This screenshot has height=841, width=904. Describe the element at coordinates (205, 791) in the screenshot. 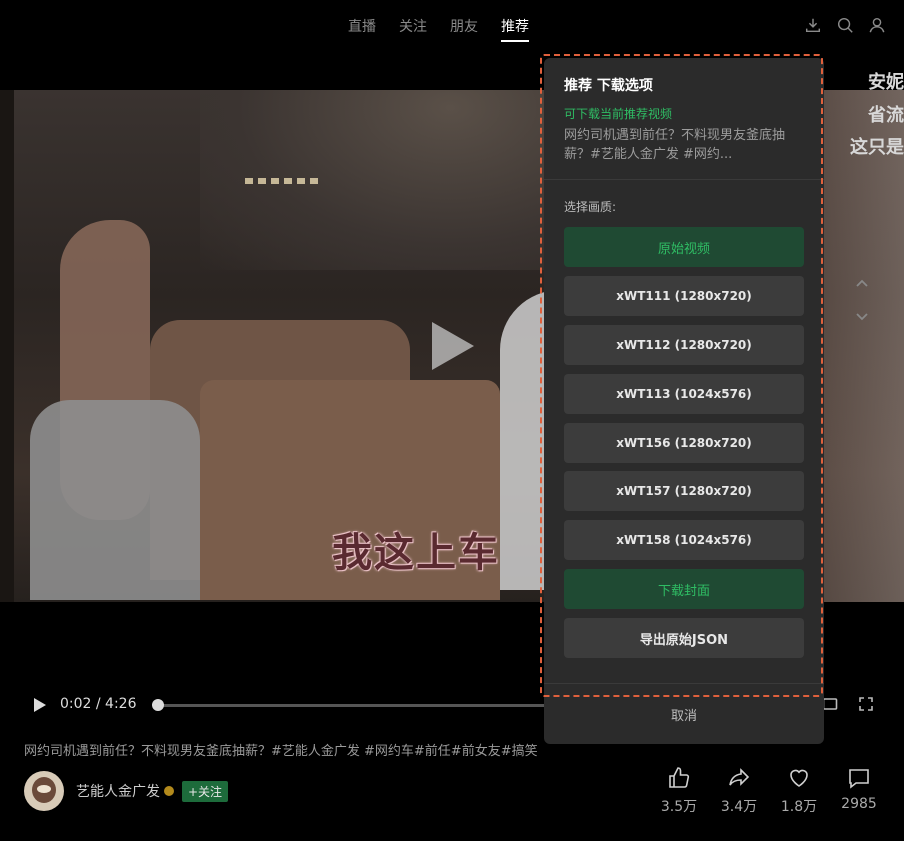

I see `follow-button: +关注` at that location.